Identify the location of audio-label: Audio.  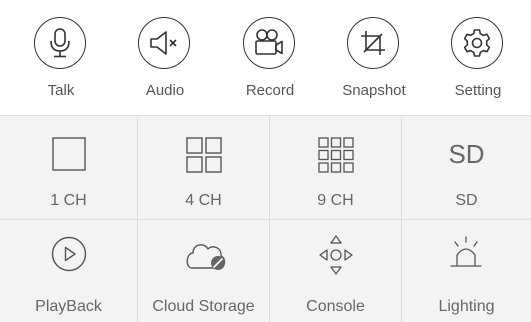
(165, 90).